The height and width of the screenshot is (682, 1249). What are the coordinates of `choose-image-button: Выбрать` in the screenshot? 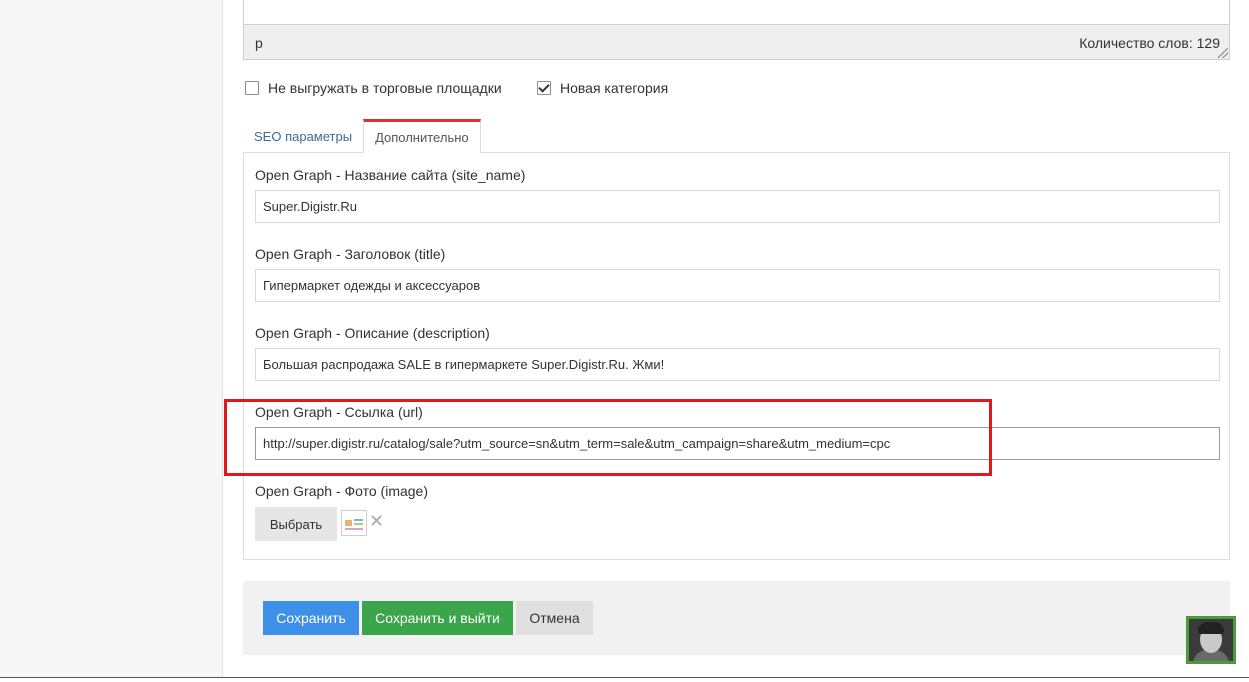 It's located at (296, 524).